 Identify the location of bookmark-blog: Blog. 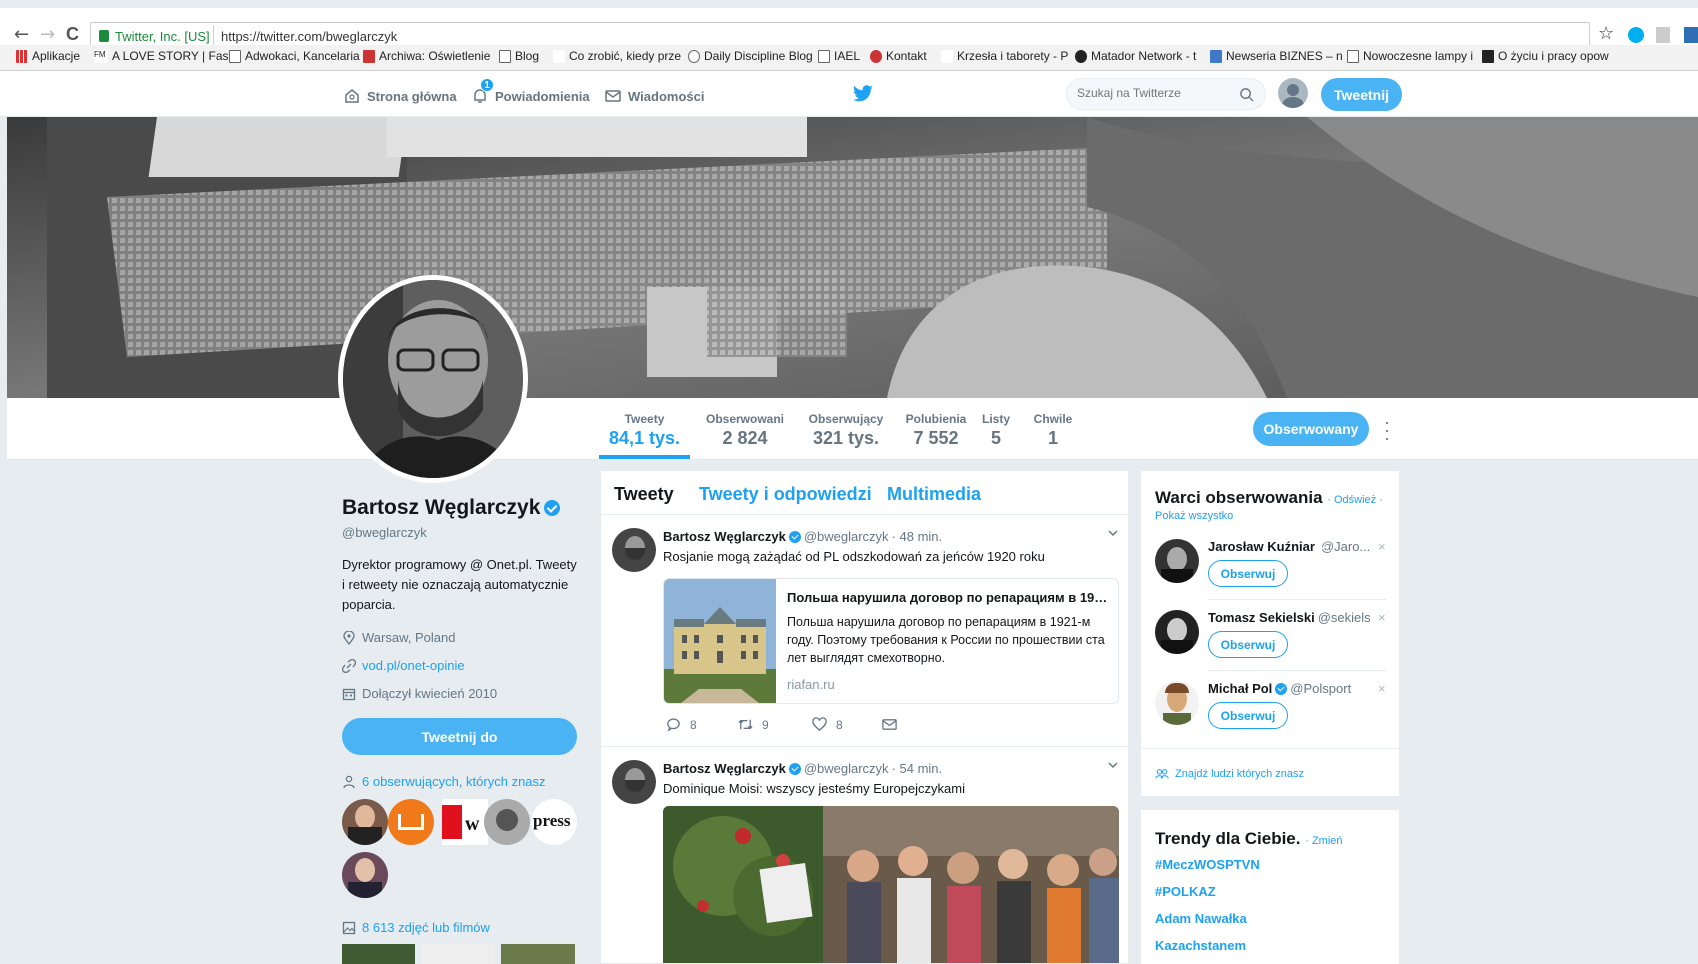
(519, 56).